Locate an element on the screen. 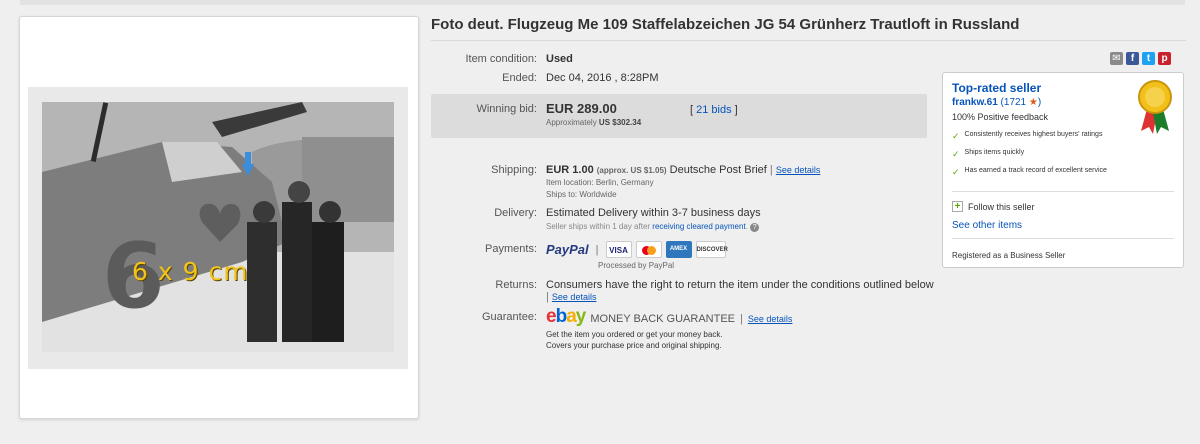  returns-see-details: See details is located at coordinates (574, 297).